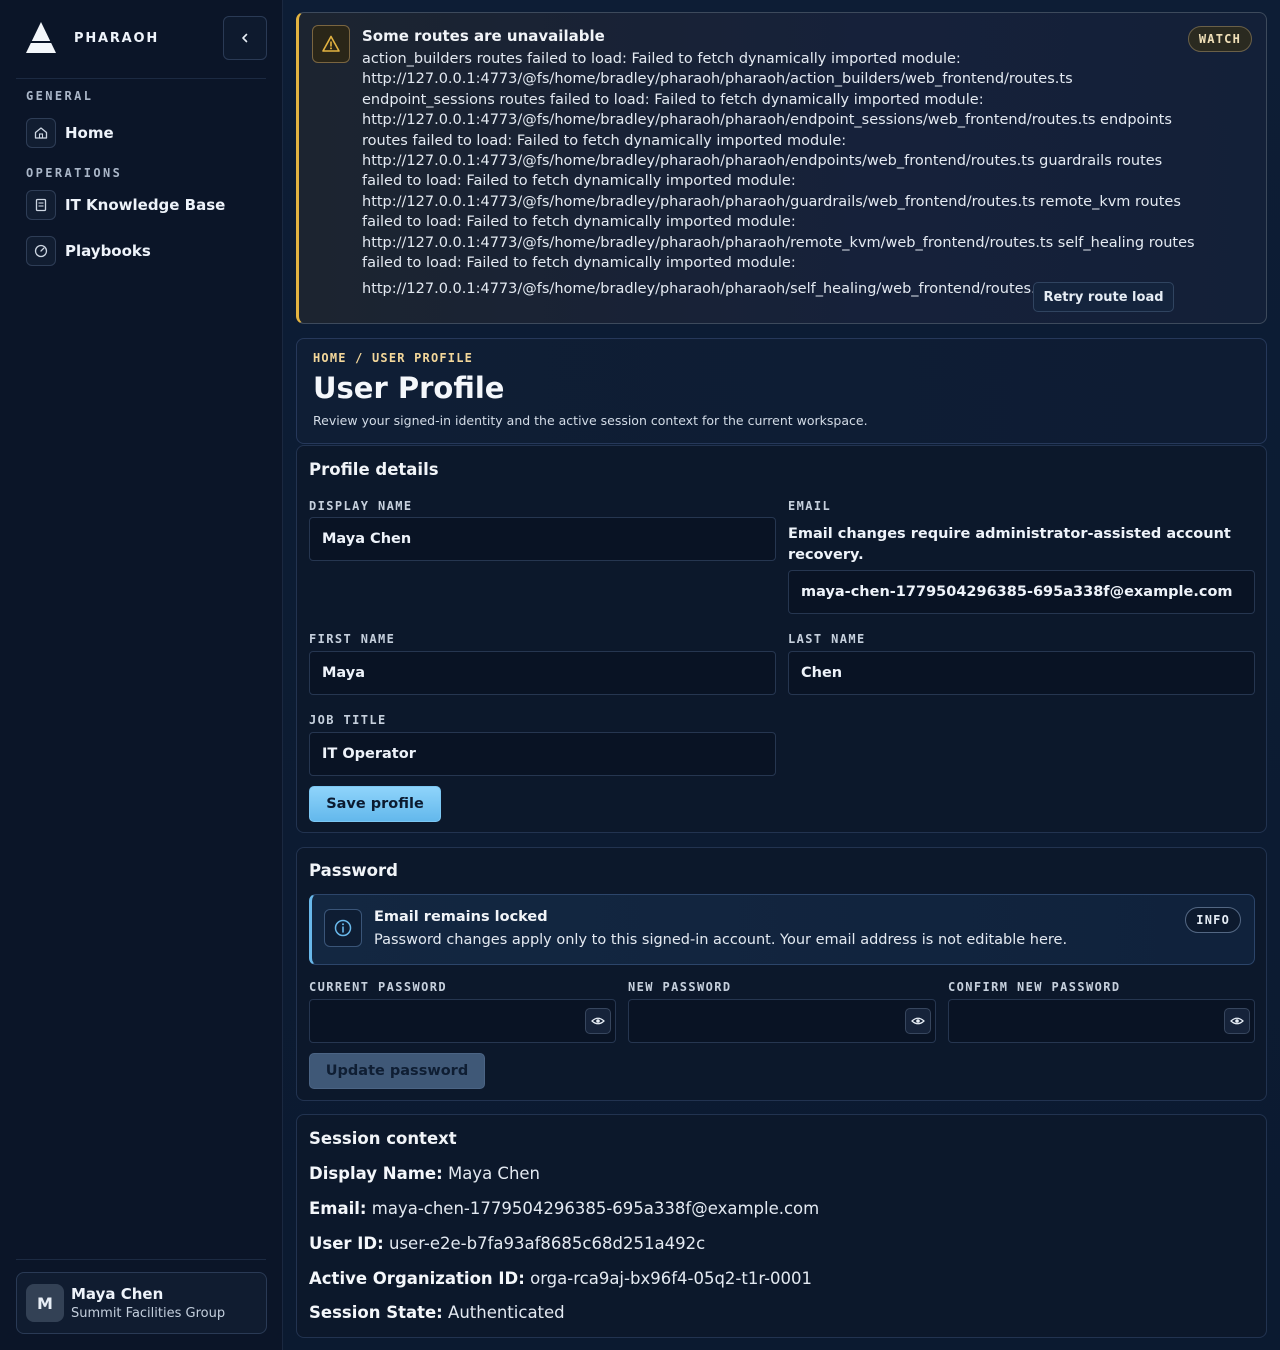  Describe the element at coordinates (1101, 1021) in the screenshot. I see `confirm-password-field` at that location.